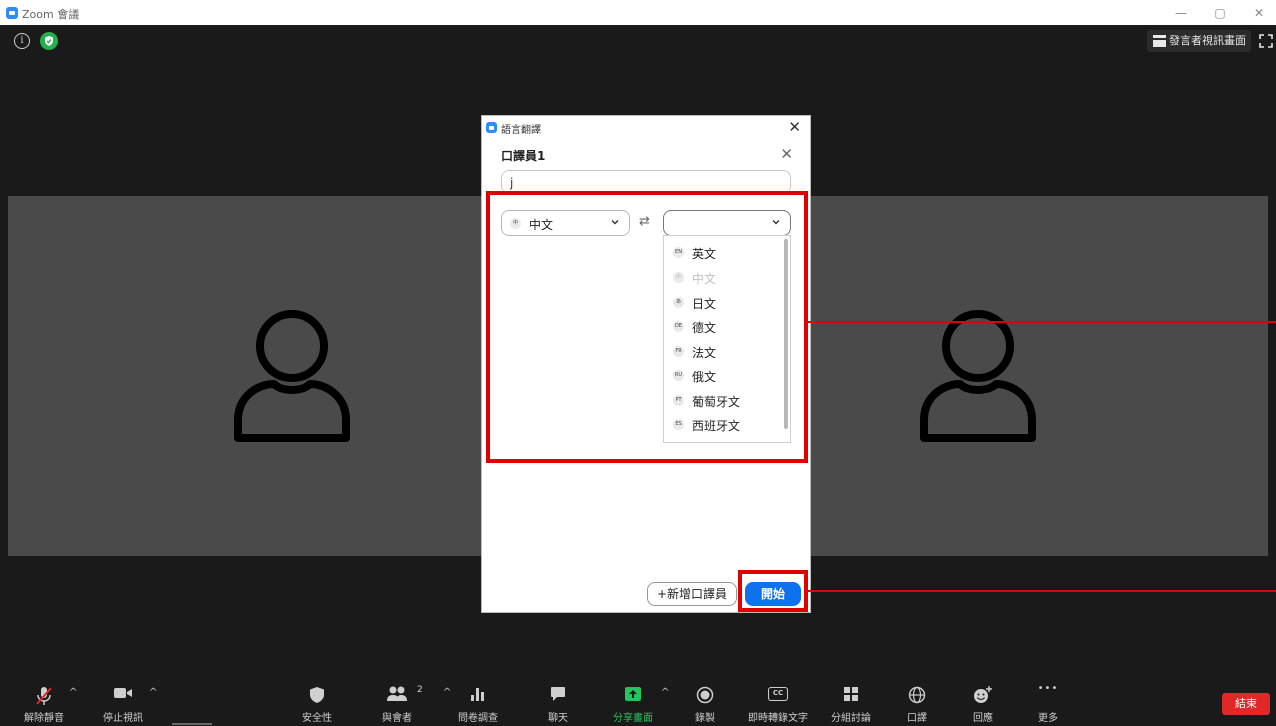 This screenshot has height=726, width=1276. What do you see at coordinates (1048, 688) in the screenshot?
I see `more-dots-icon: •••` at bounding box center [1048, 688].